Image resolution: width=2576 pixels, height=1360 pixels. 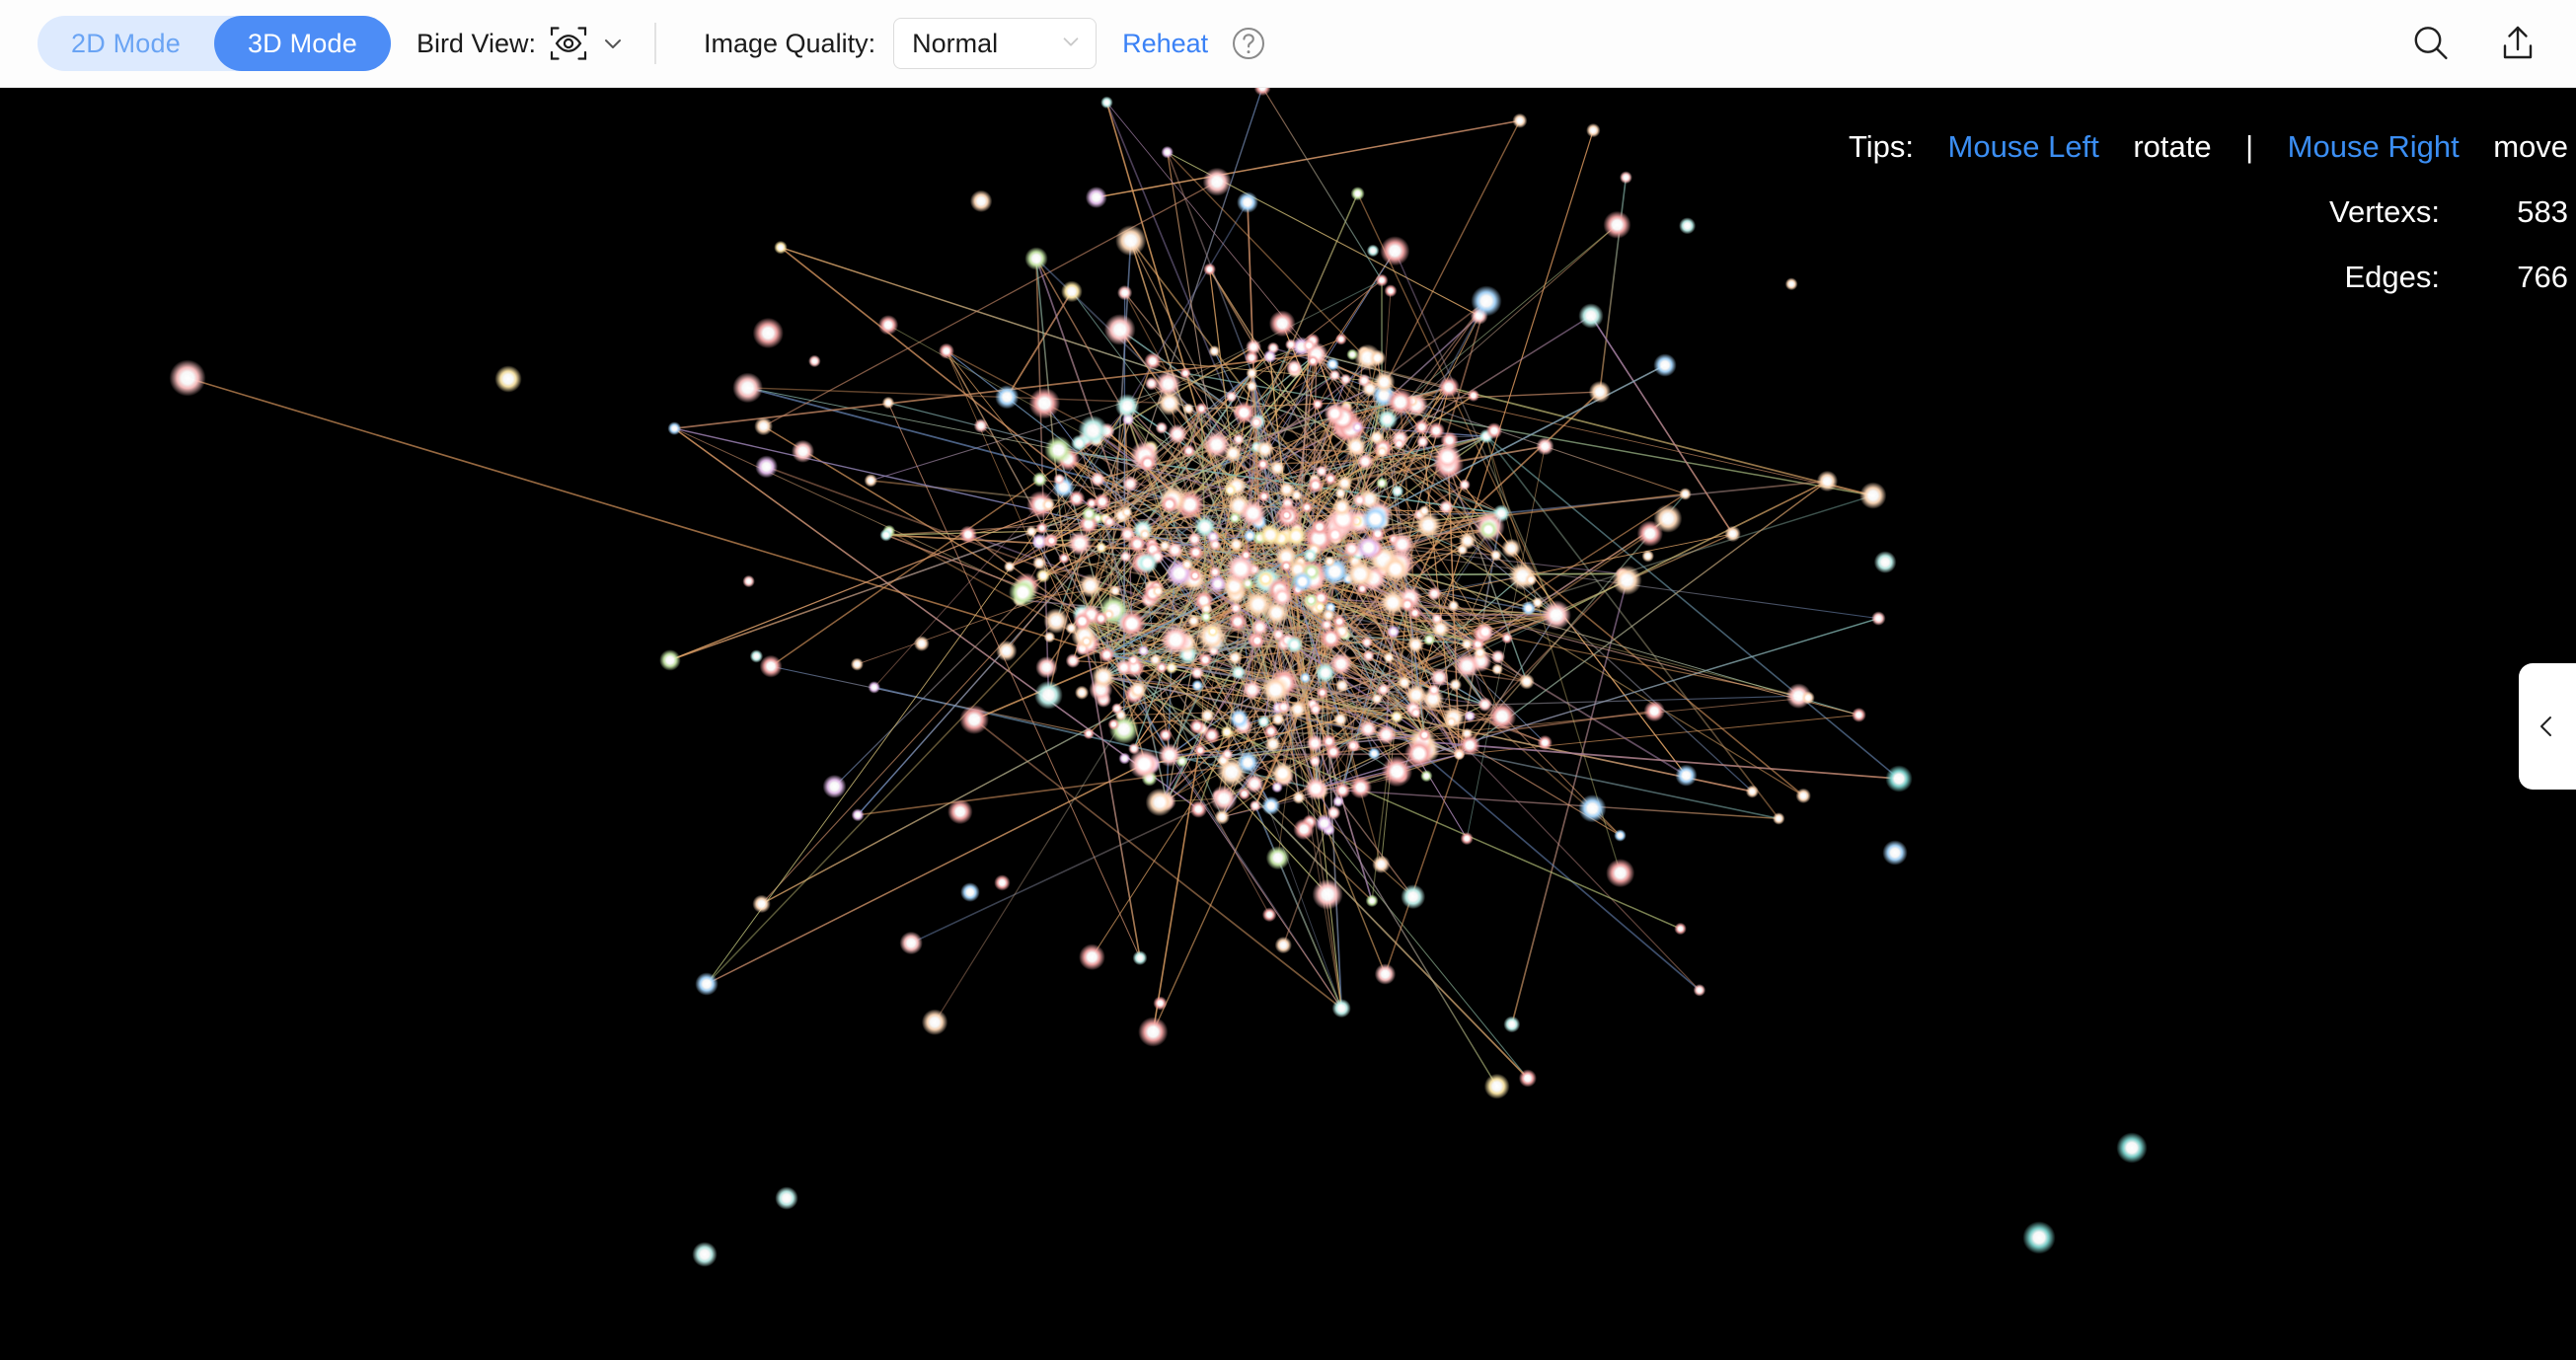 I want to click on view-mode-toggle-group: 2D Mode 3D Mode, so click(x=214, y=43).